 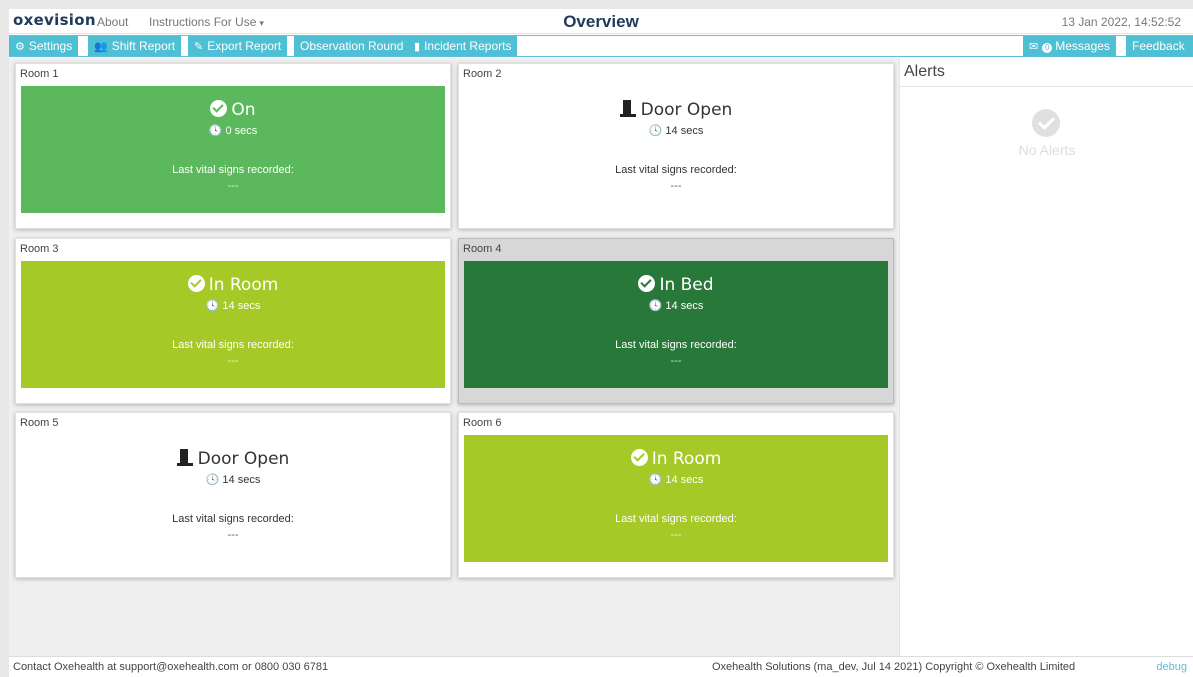 I want to click on export-report-button: ✎ Export Report, so click(x=238, y=46).